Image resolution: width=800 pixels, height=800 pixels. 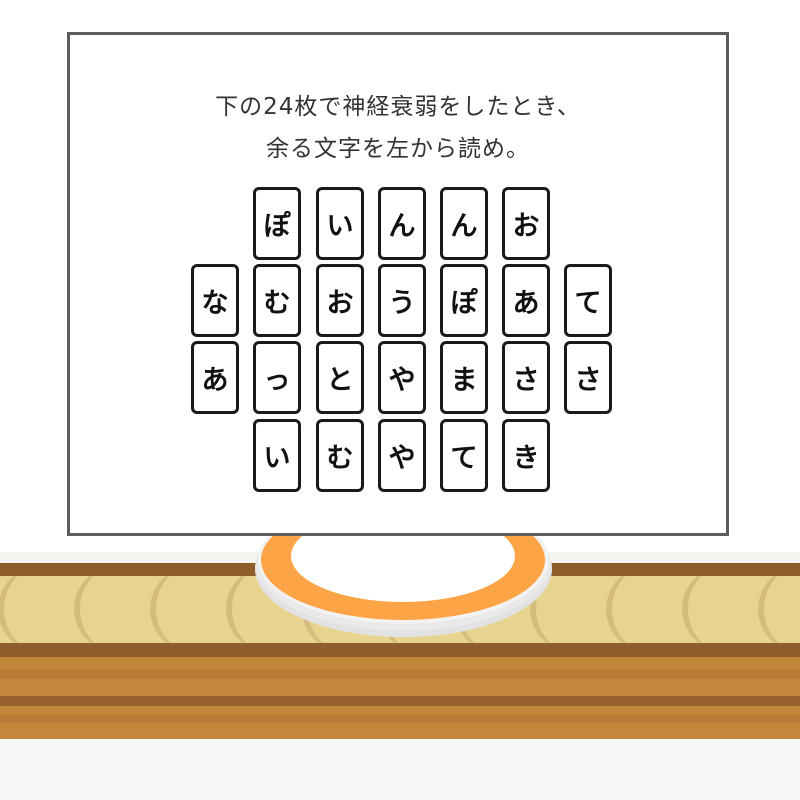 What do you see at coordinates (215, 300) in the screenshot?
I see `card: な` at bounding box center [215, 300].